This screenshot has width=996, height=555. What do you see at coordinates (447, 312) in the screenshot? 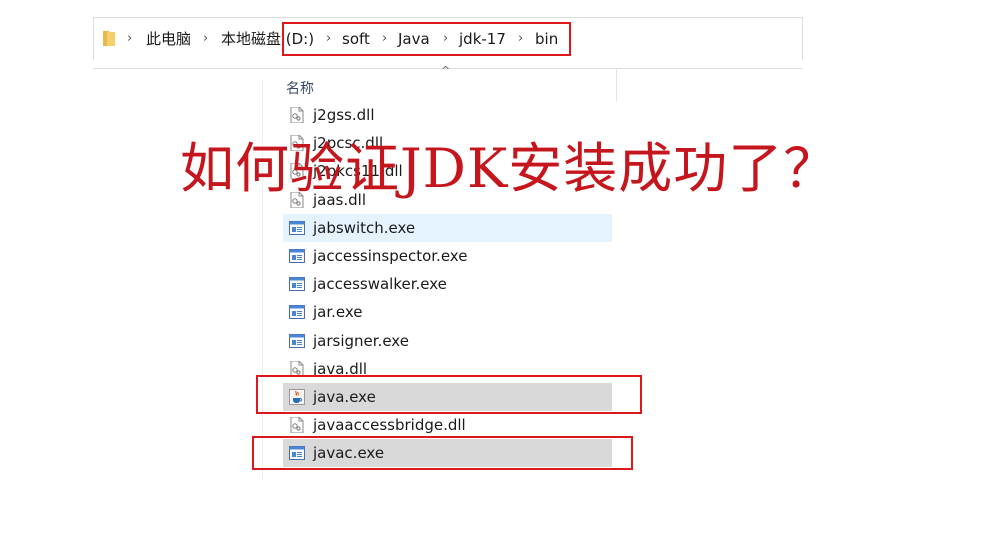
I see `file-row: jar.exe` at bounding box center [447, 312].